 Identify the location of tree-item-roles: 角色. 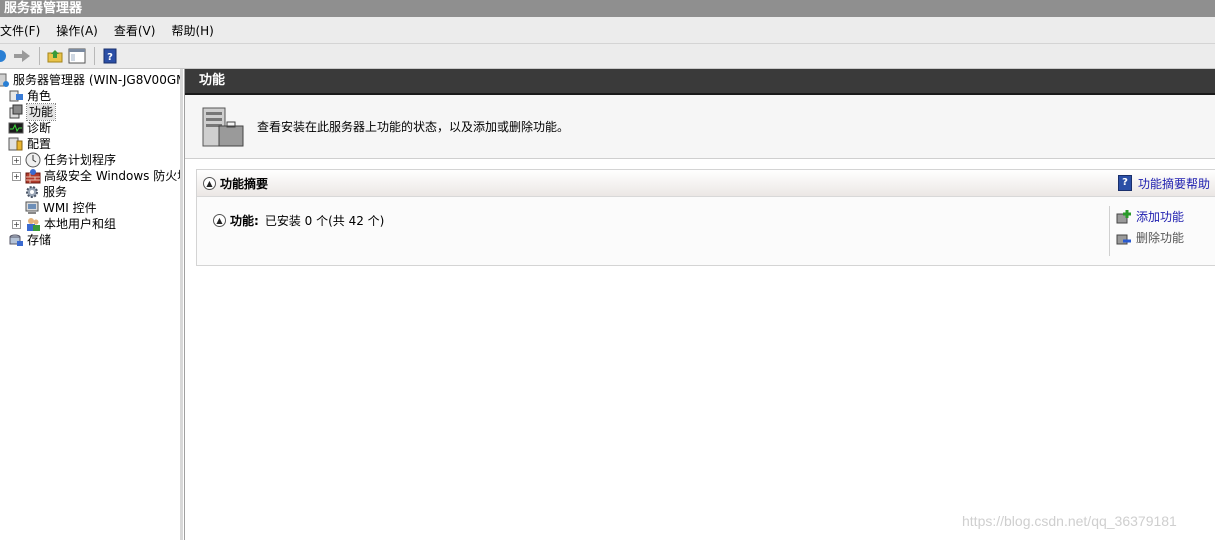
(29, 96).